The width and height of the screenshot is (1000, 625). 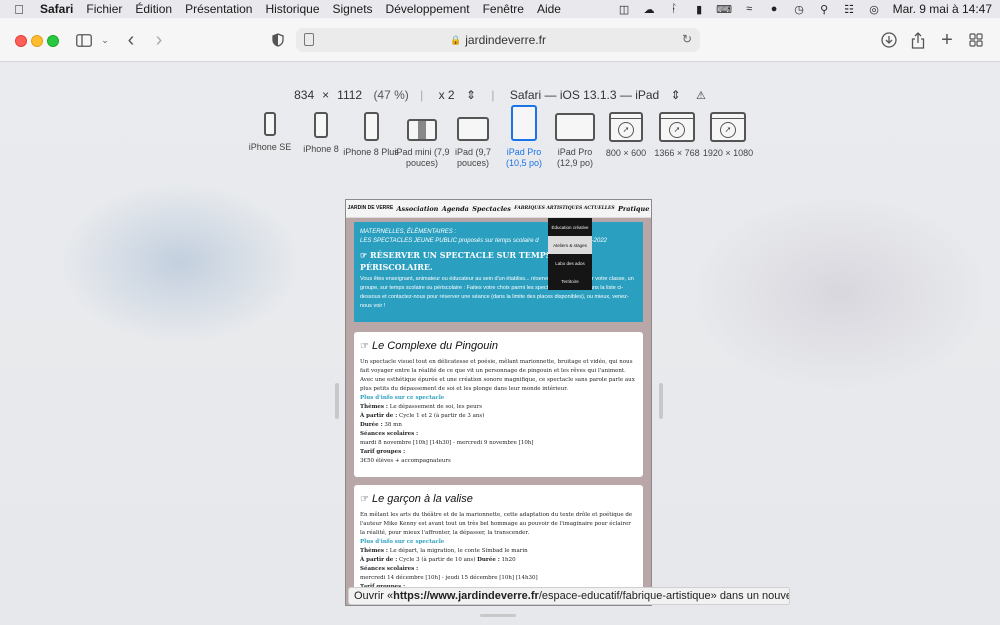 I want to click on close-window-button, so click(x=21, y=41).